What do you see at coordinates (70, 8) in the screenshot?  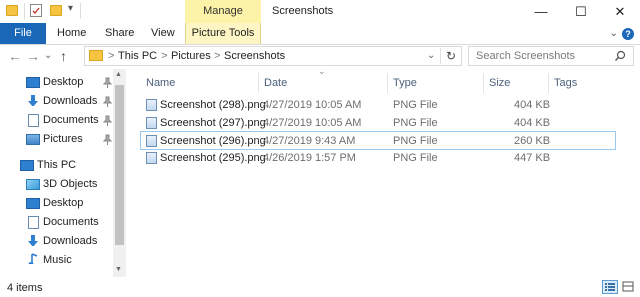 I see `quick-access-dropdown-icon: ▾` at bounding box center [70, 8].